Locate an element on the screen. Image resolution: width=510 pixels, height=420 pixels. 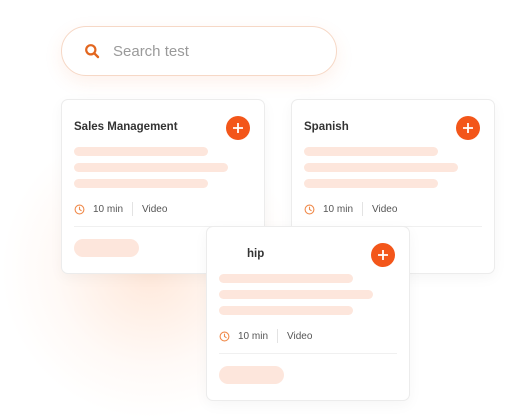
card-title: Spanish is located at coordinates (326, 127).